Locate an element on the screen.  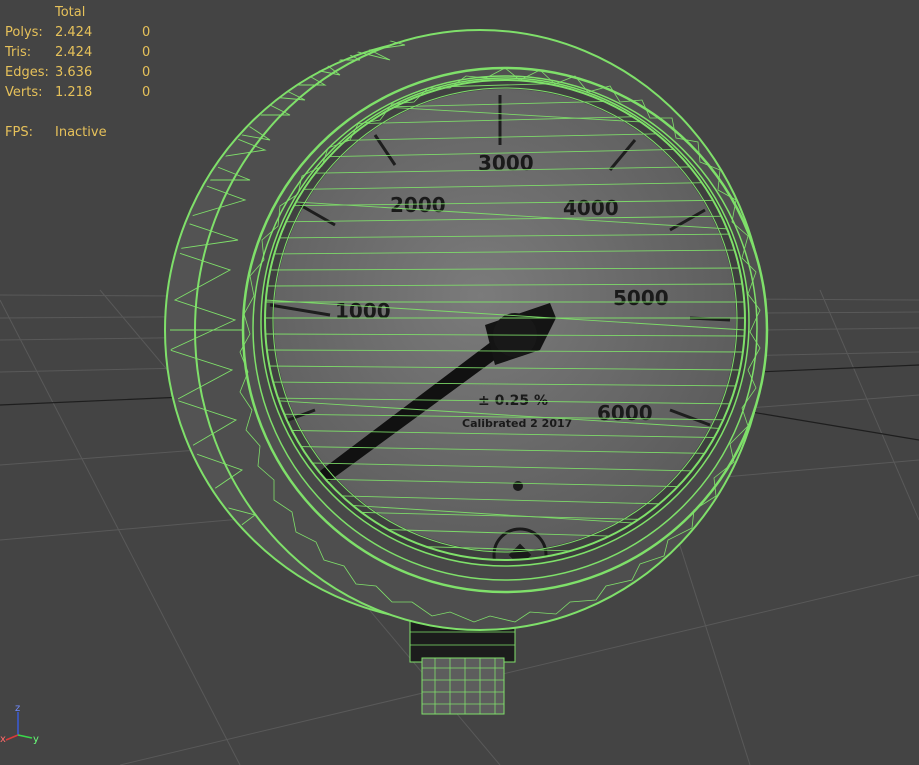
scale-label-2000: 2000 is located at coordinates (418, 205).